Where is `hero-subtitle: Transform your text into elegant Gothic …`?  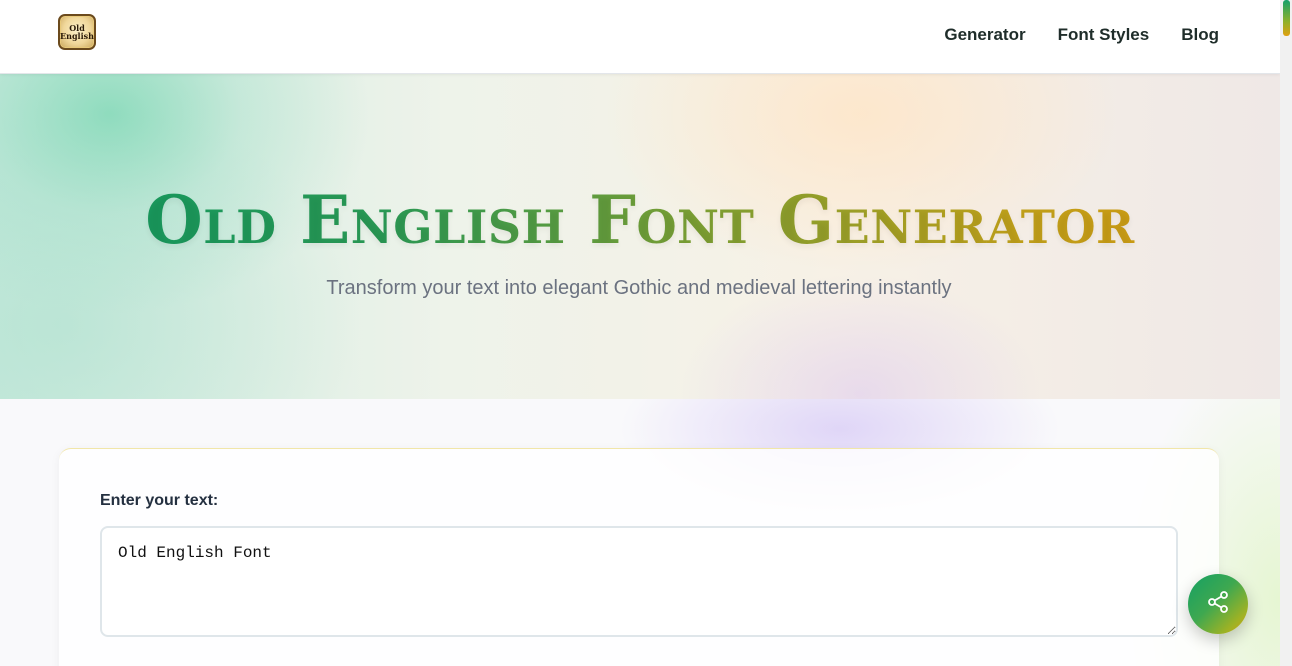 hero-subtitle: Transform your text into elegant Gothic … is located at coordinates (639, 288).